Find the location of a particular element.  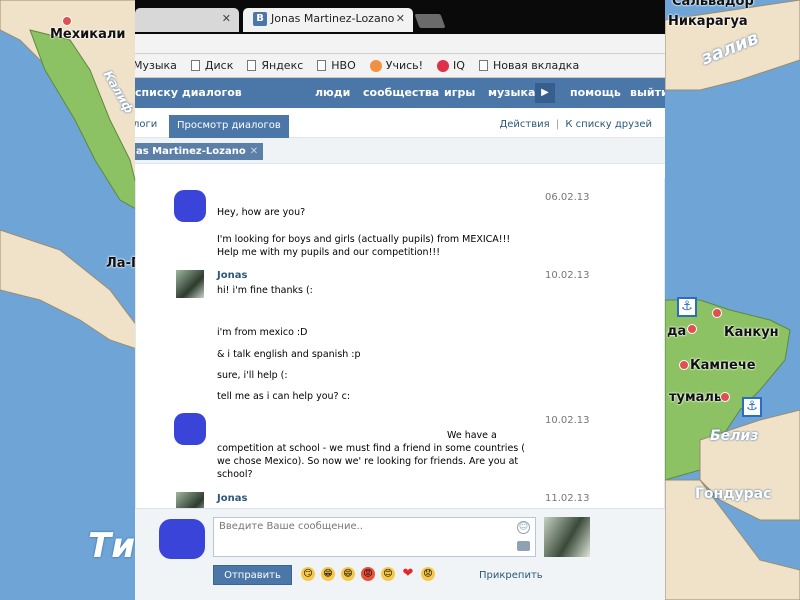

map-label: Канкун is located at coordinates (751, 332).